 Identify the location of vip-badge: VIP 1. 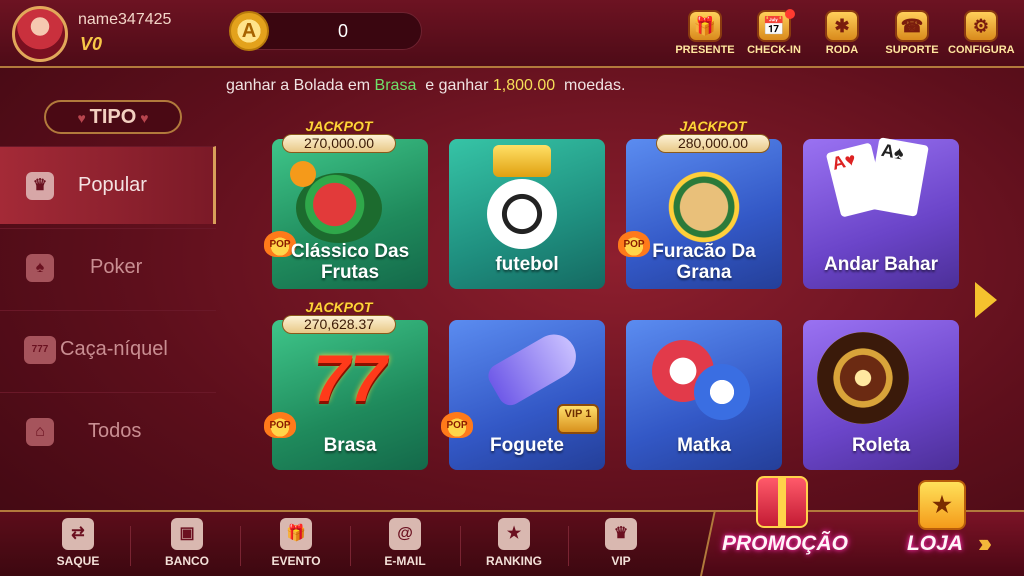
(578, 419).